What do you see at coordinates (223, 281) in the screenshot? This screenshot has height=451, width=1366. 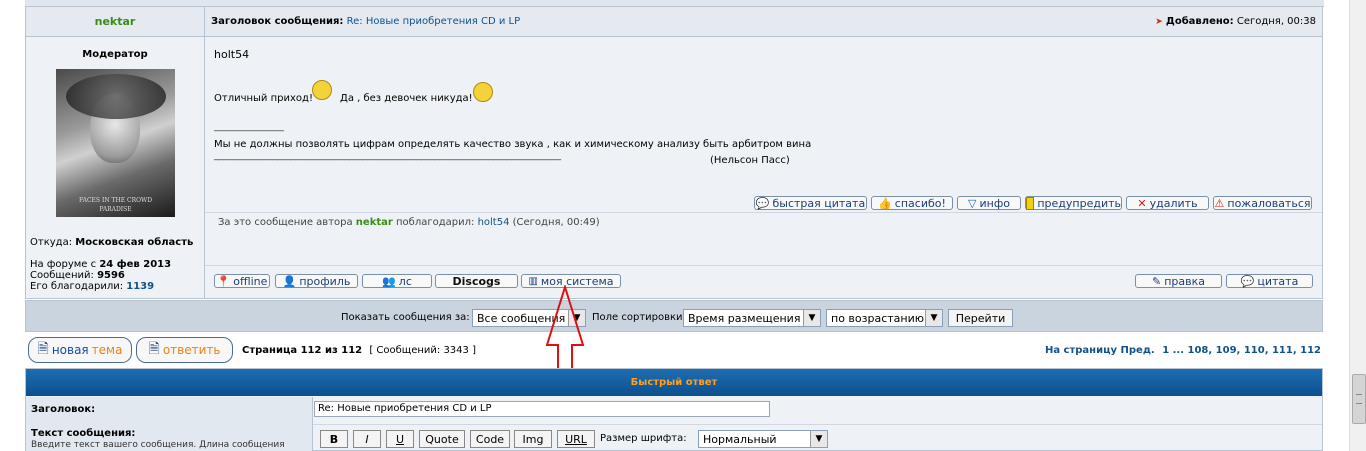 I see `offline-pin-icon: 📍` at bounding box center [223, 281].